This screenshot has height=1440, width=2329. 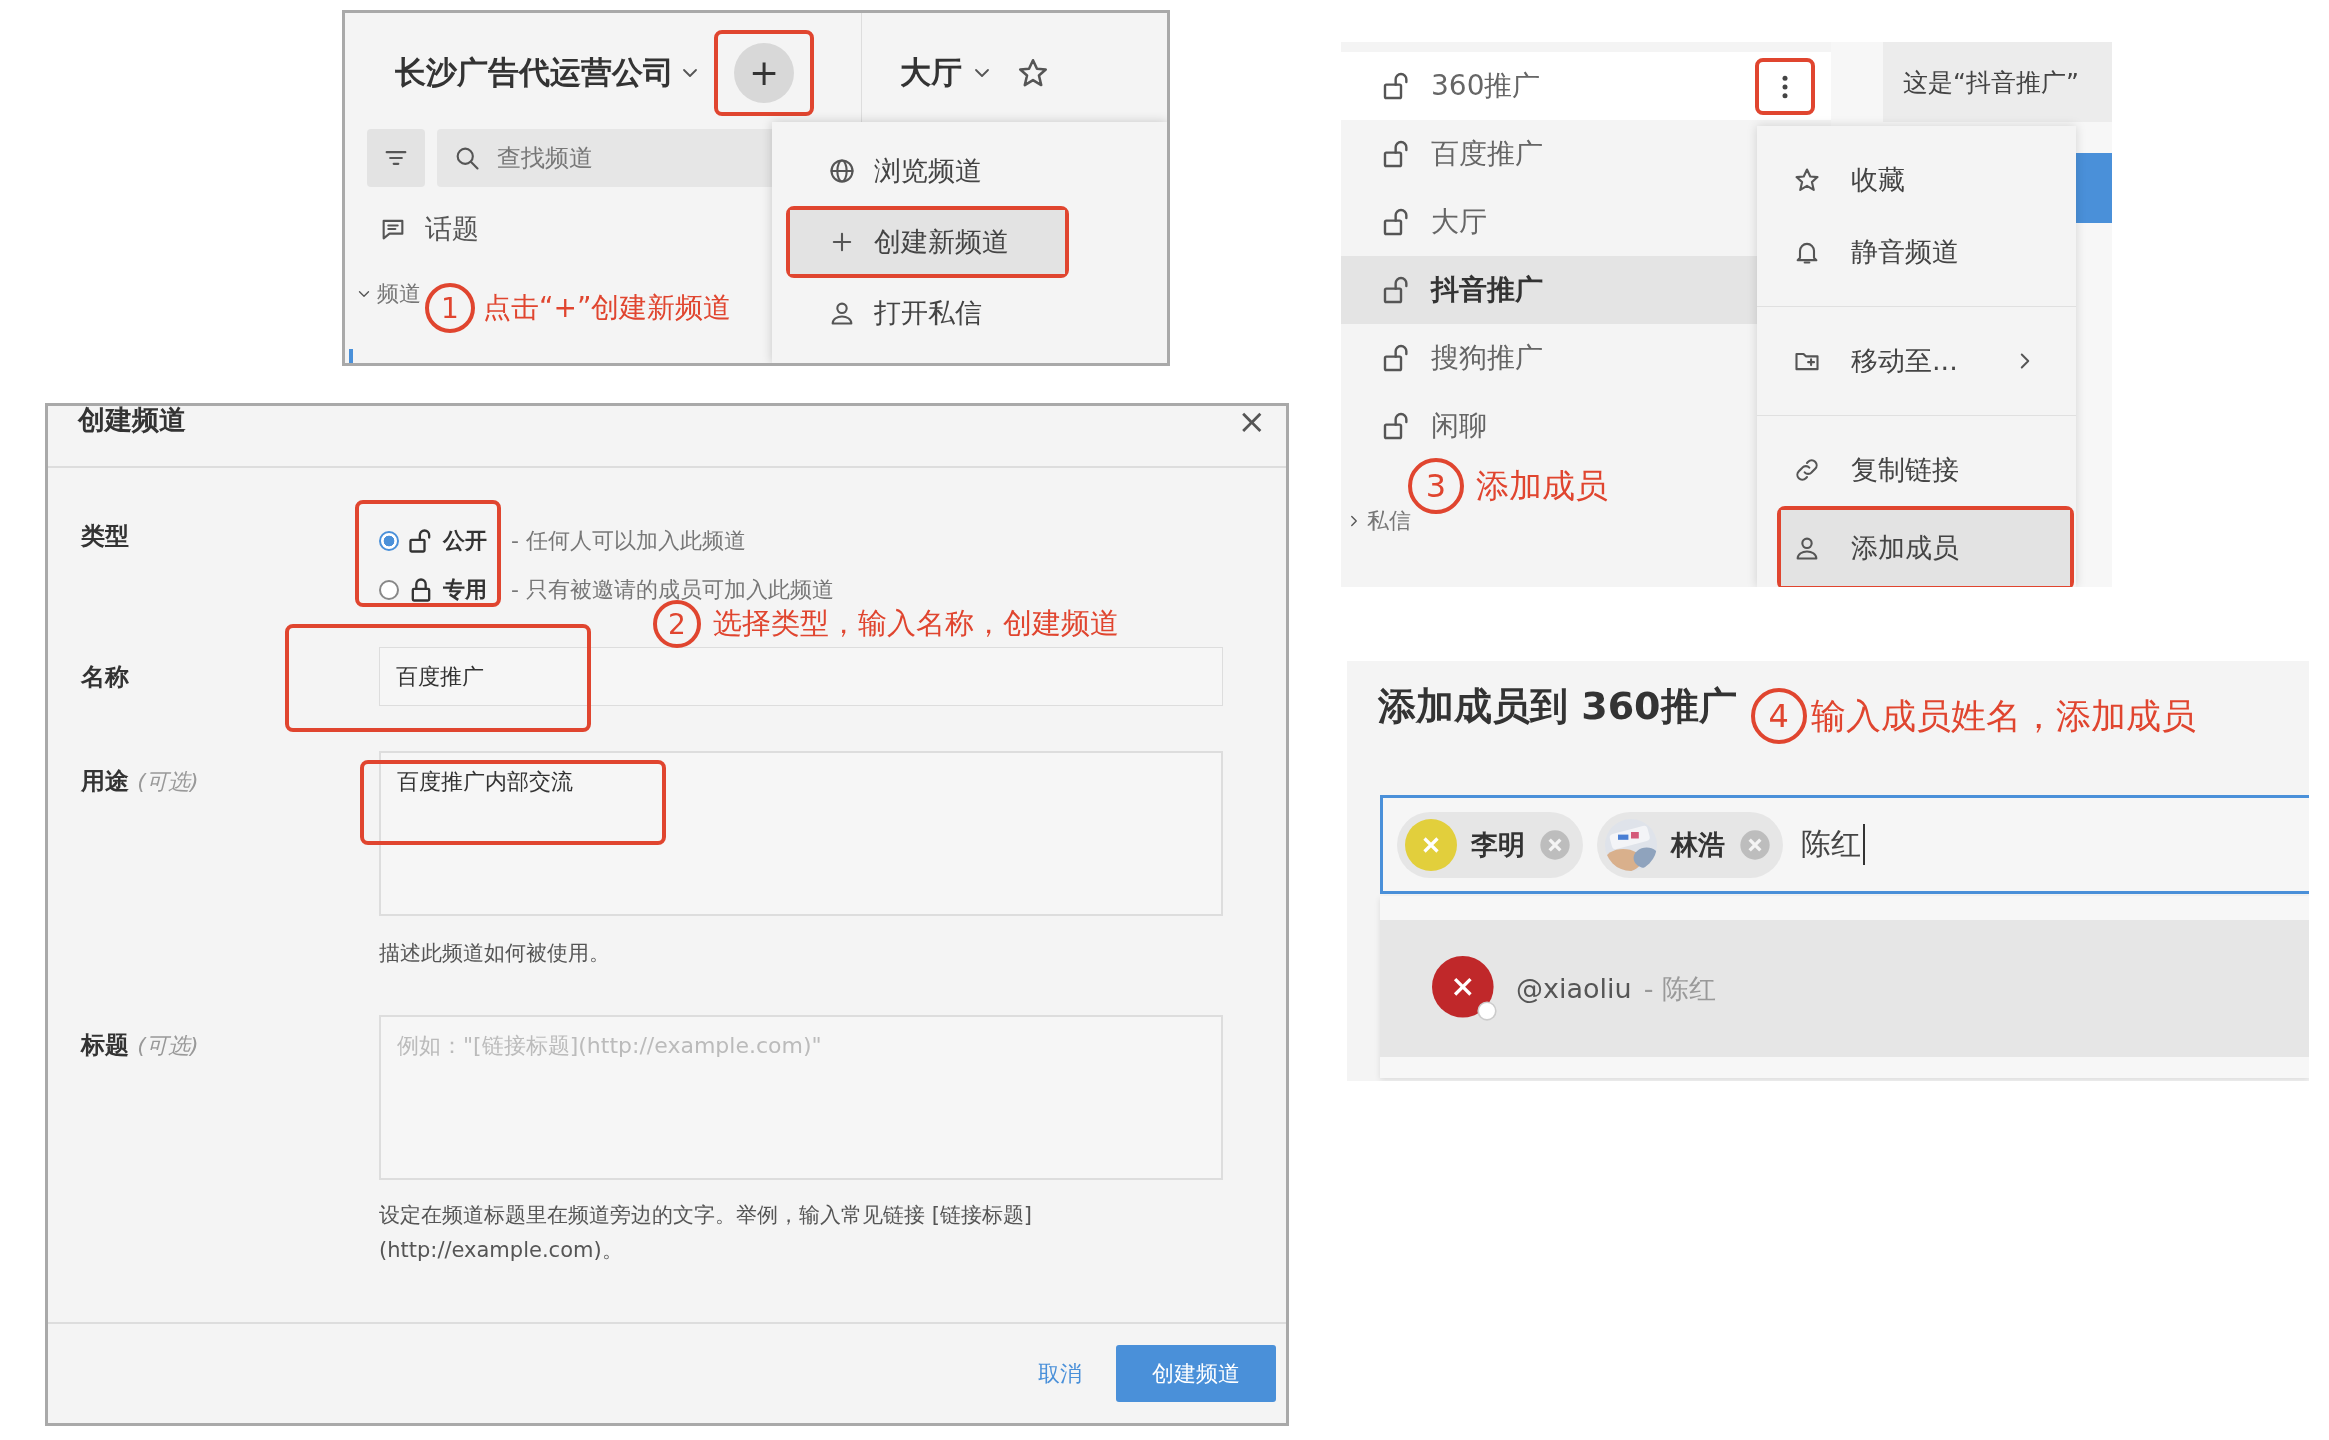 I want to click on filter-button, so click(x=396, y=158).